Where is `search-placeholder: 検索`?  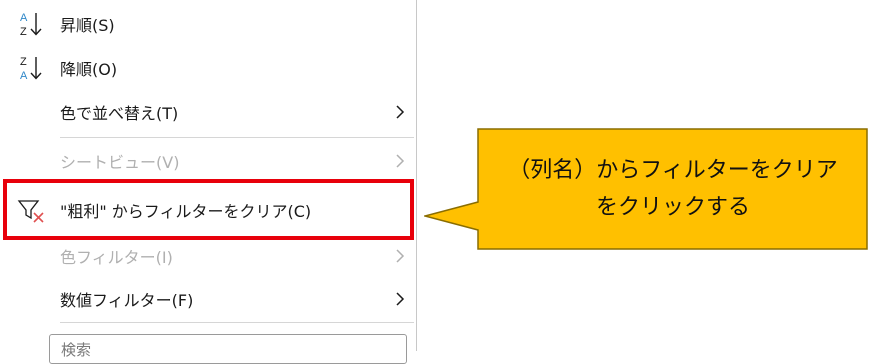 search-placeholder: 検索 is located at coordinates (76, 350).